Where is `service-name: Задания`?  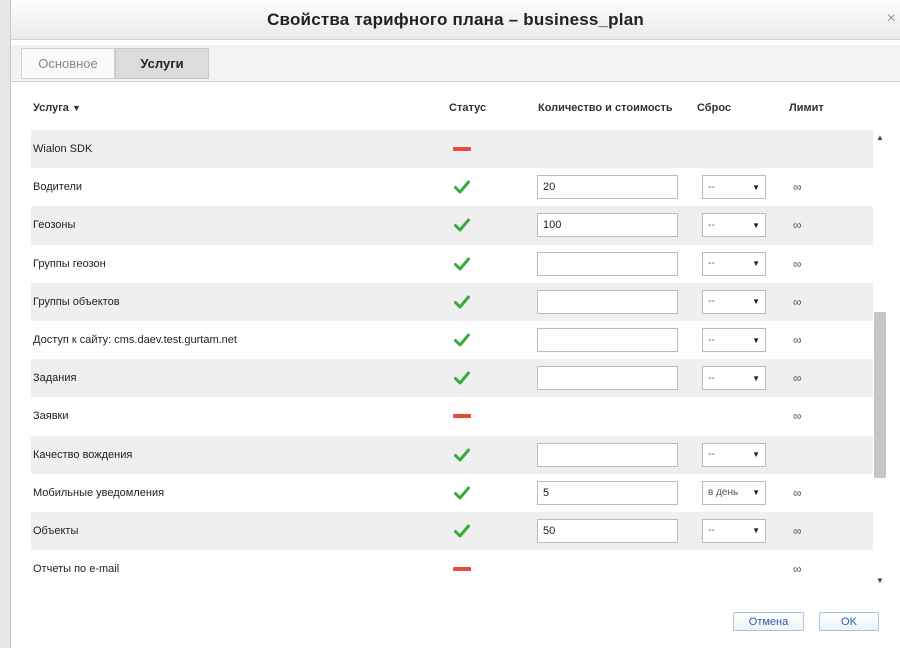
service-name: Задания is located at coordinates (55, 378).